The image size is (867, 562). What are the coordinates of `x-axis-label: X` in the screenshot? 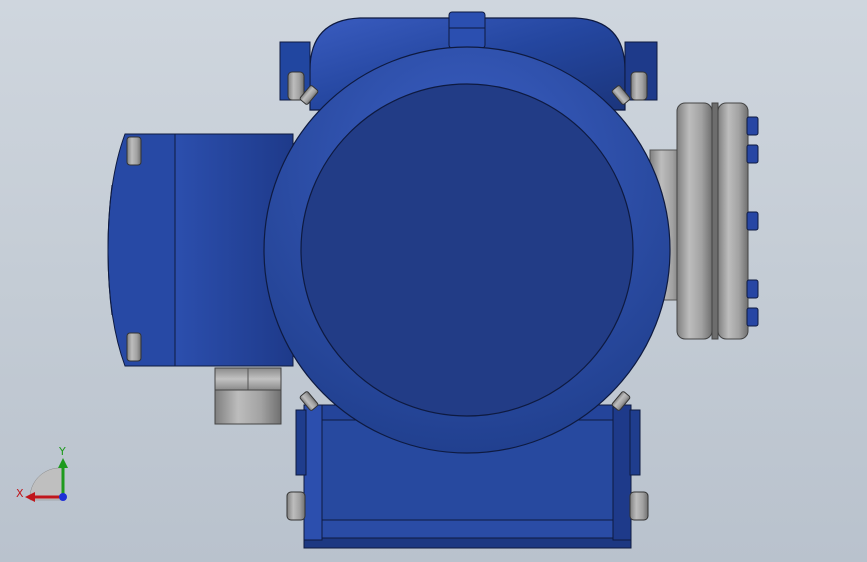 It's located at (20, 493).